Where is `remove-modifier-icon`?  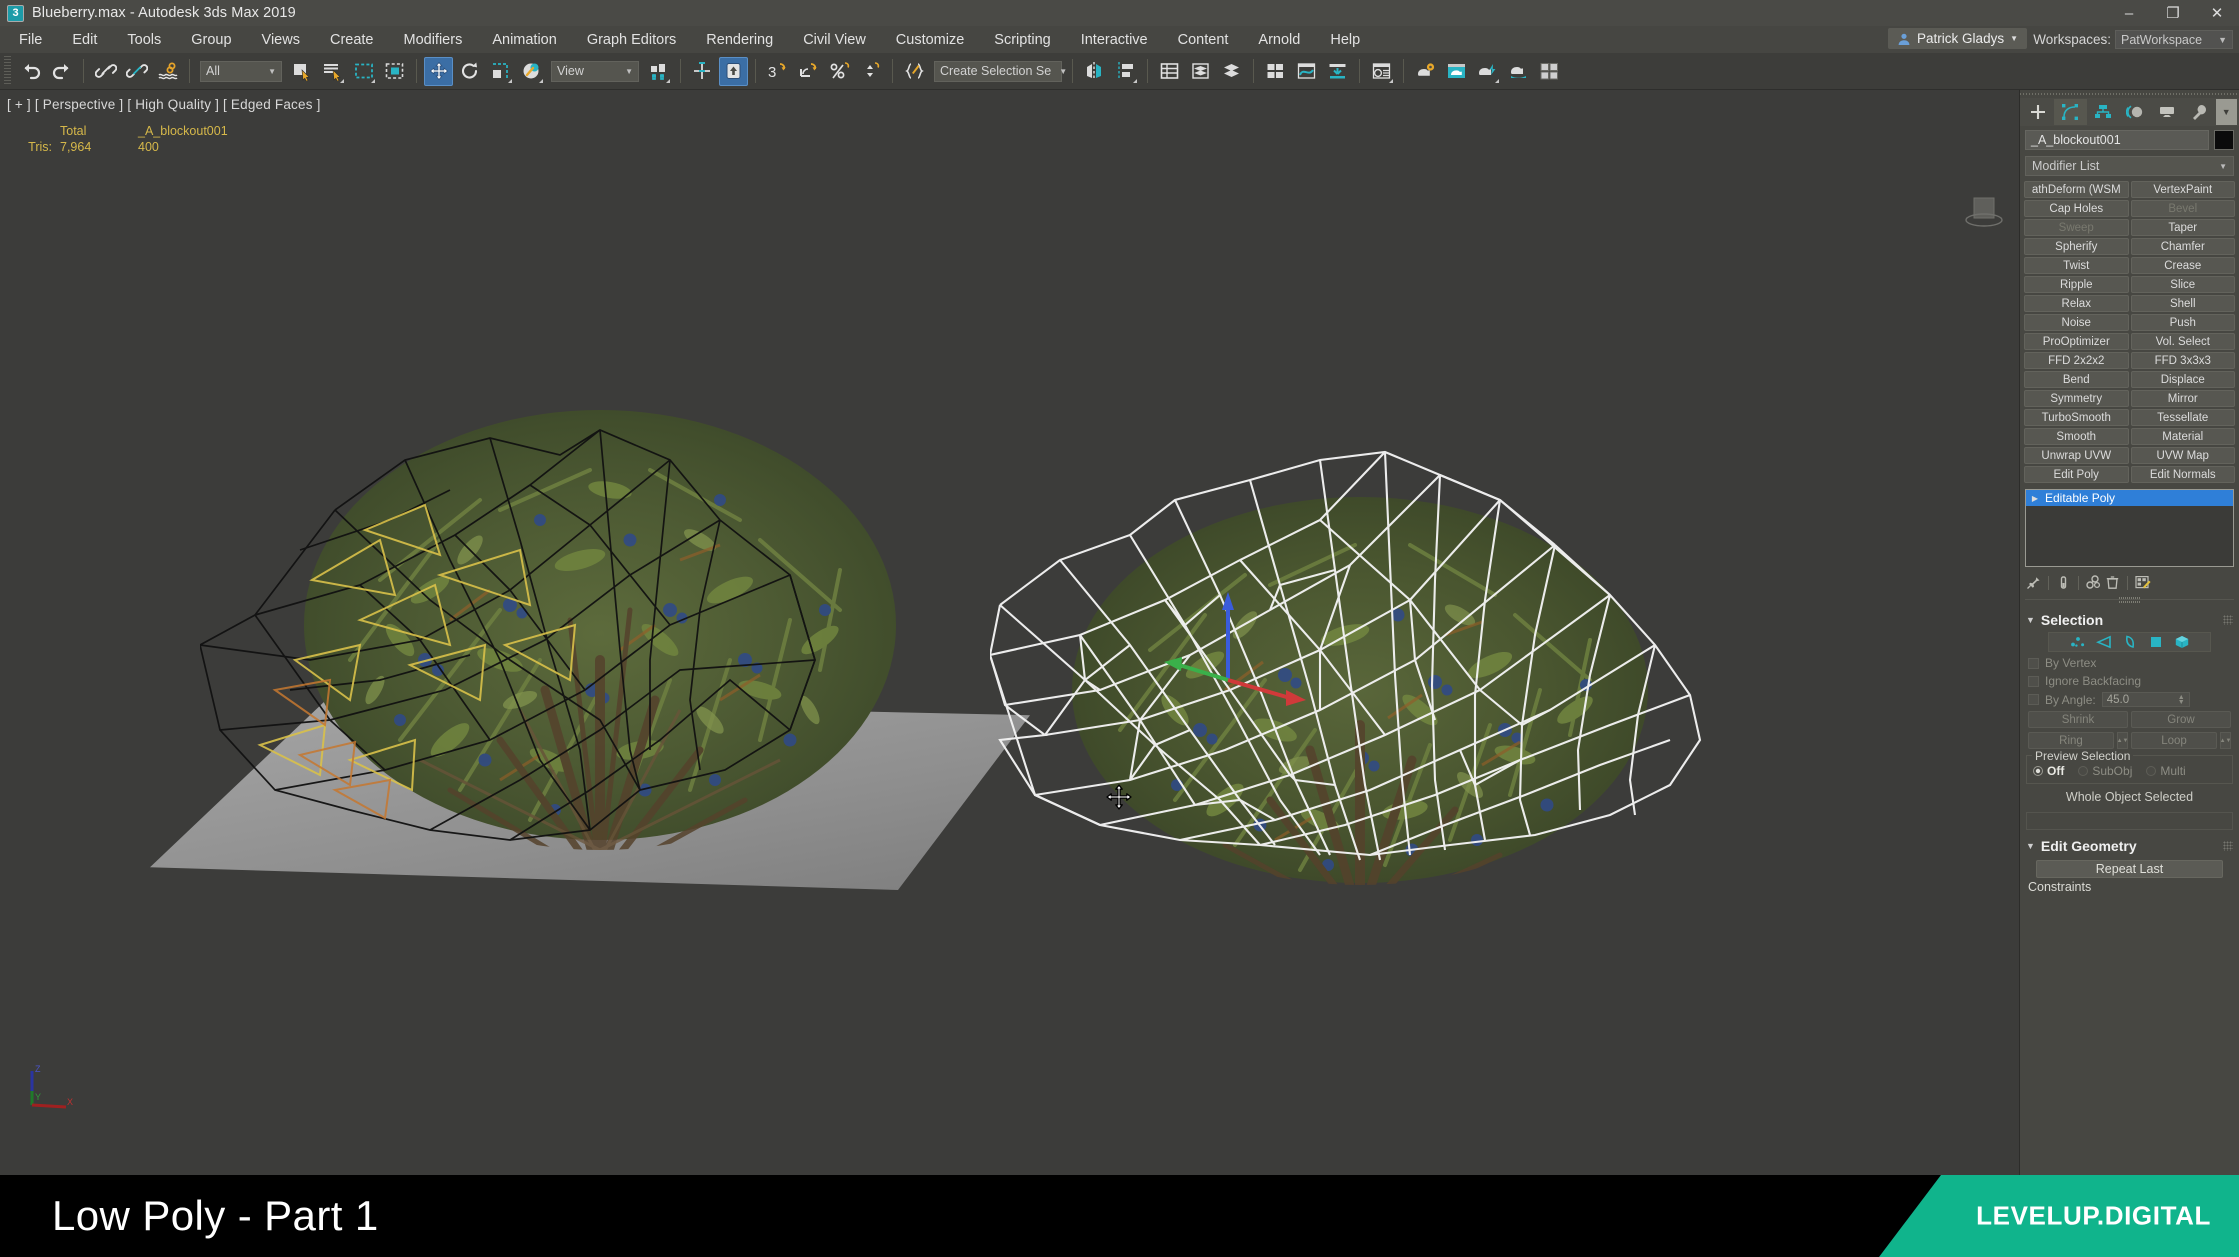 remove-modifier-icon is located at coordinates (2112, 582).